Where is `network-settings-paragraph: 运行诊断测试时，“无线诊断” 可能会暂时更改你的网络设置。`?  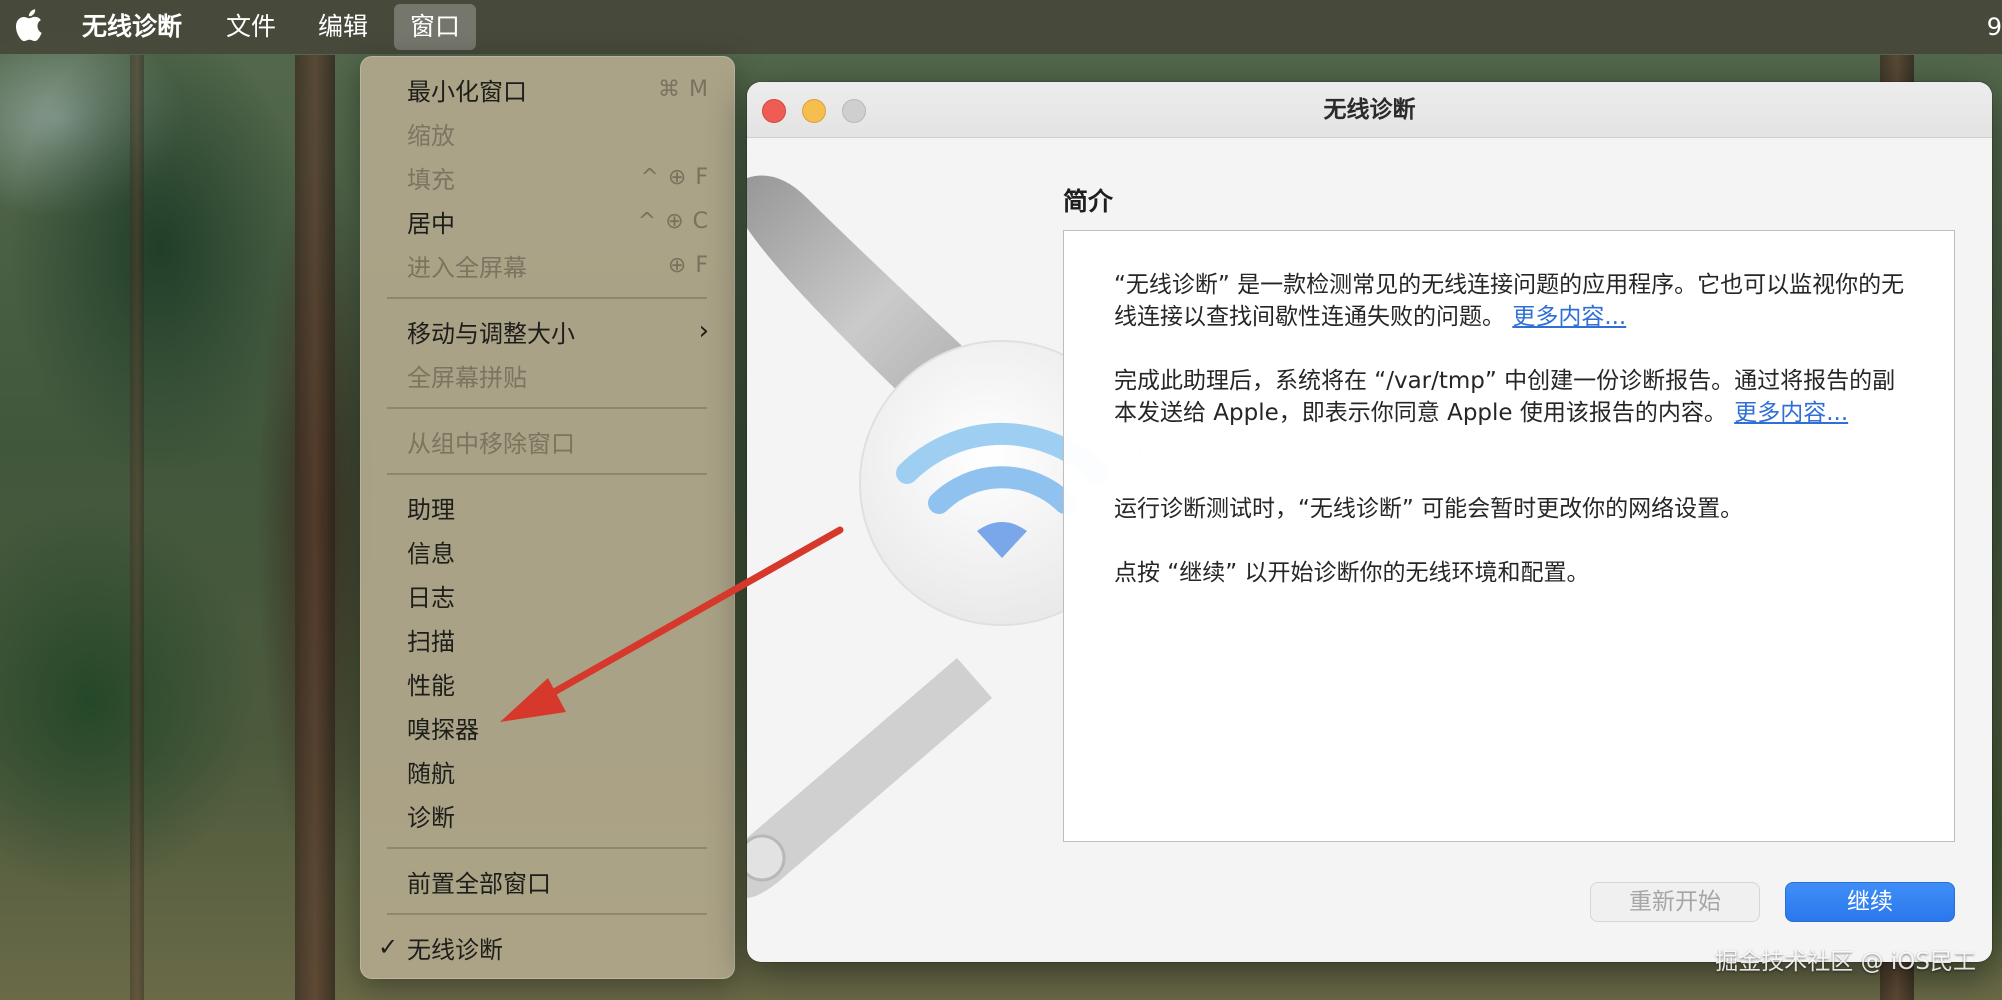
network-settings-paragraph: 运行诊断测试时，“无线诊断” 可能会暂时更改你的网络设置。 is located at coordinates (1514, 509).